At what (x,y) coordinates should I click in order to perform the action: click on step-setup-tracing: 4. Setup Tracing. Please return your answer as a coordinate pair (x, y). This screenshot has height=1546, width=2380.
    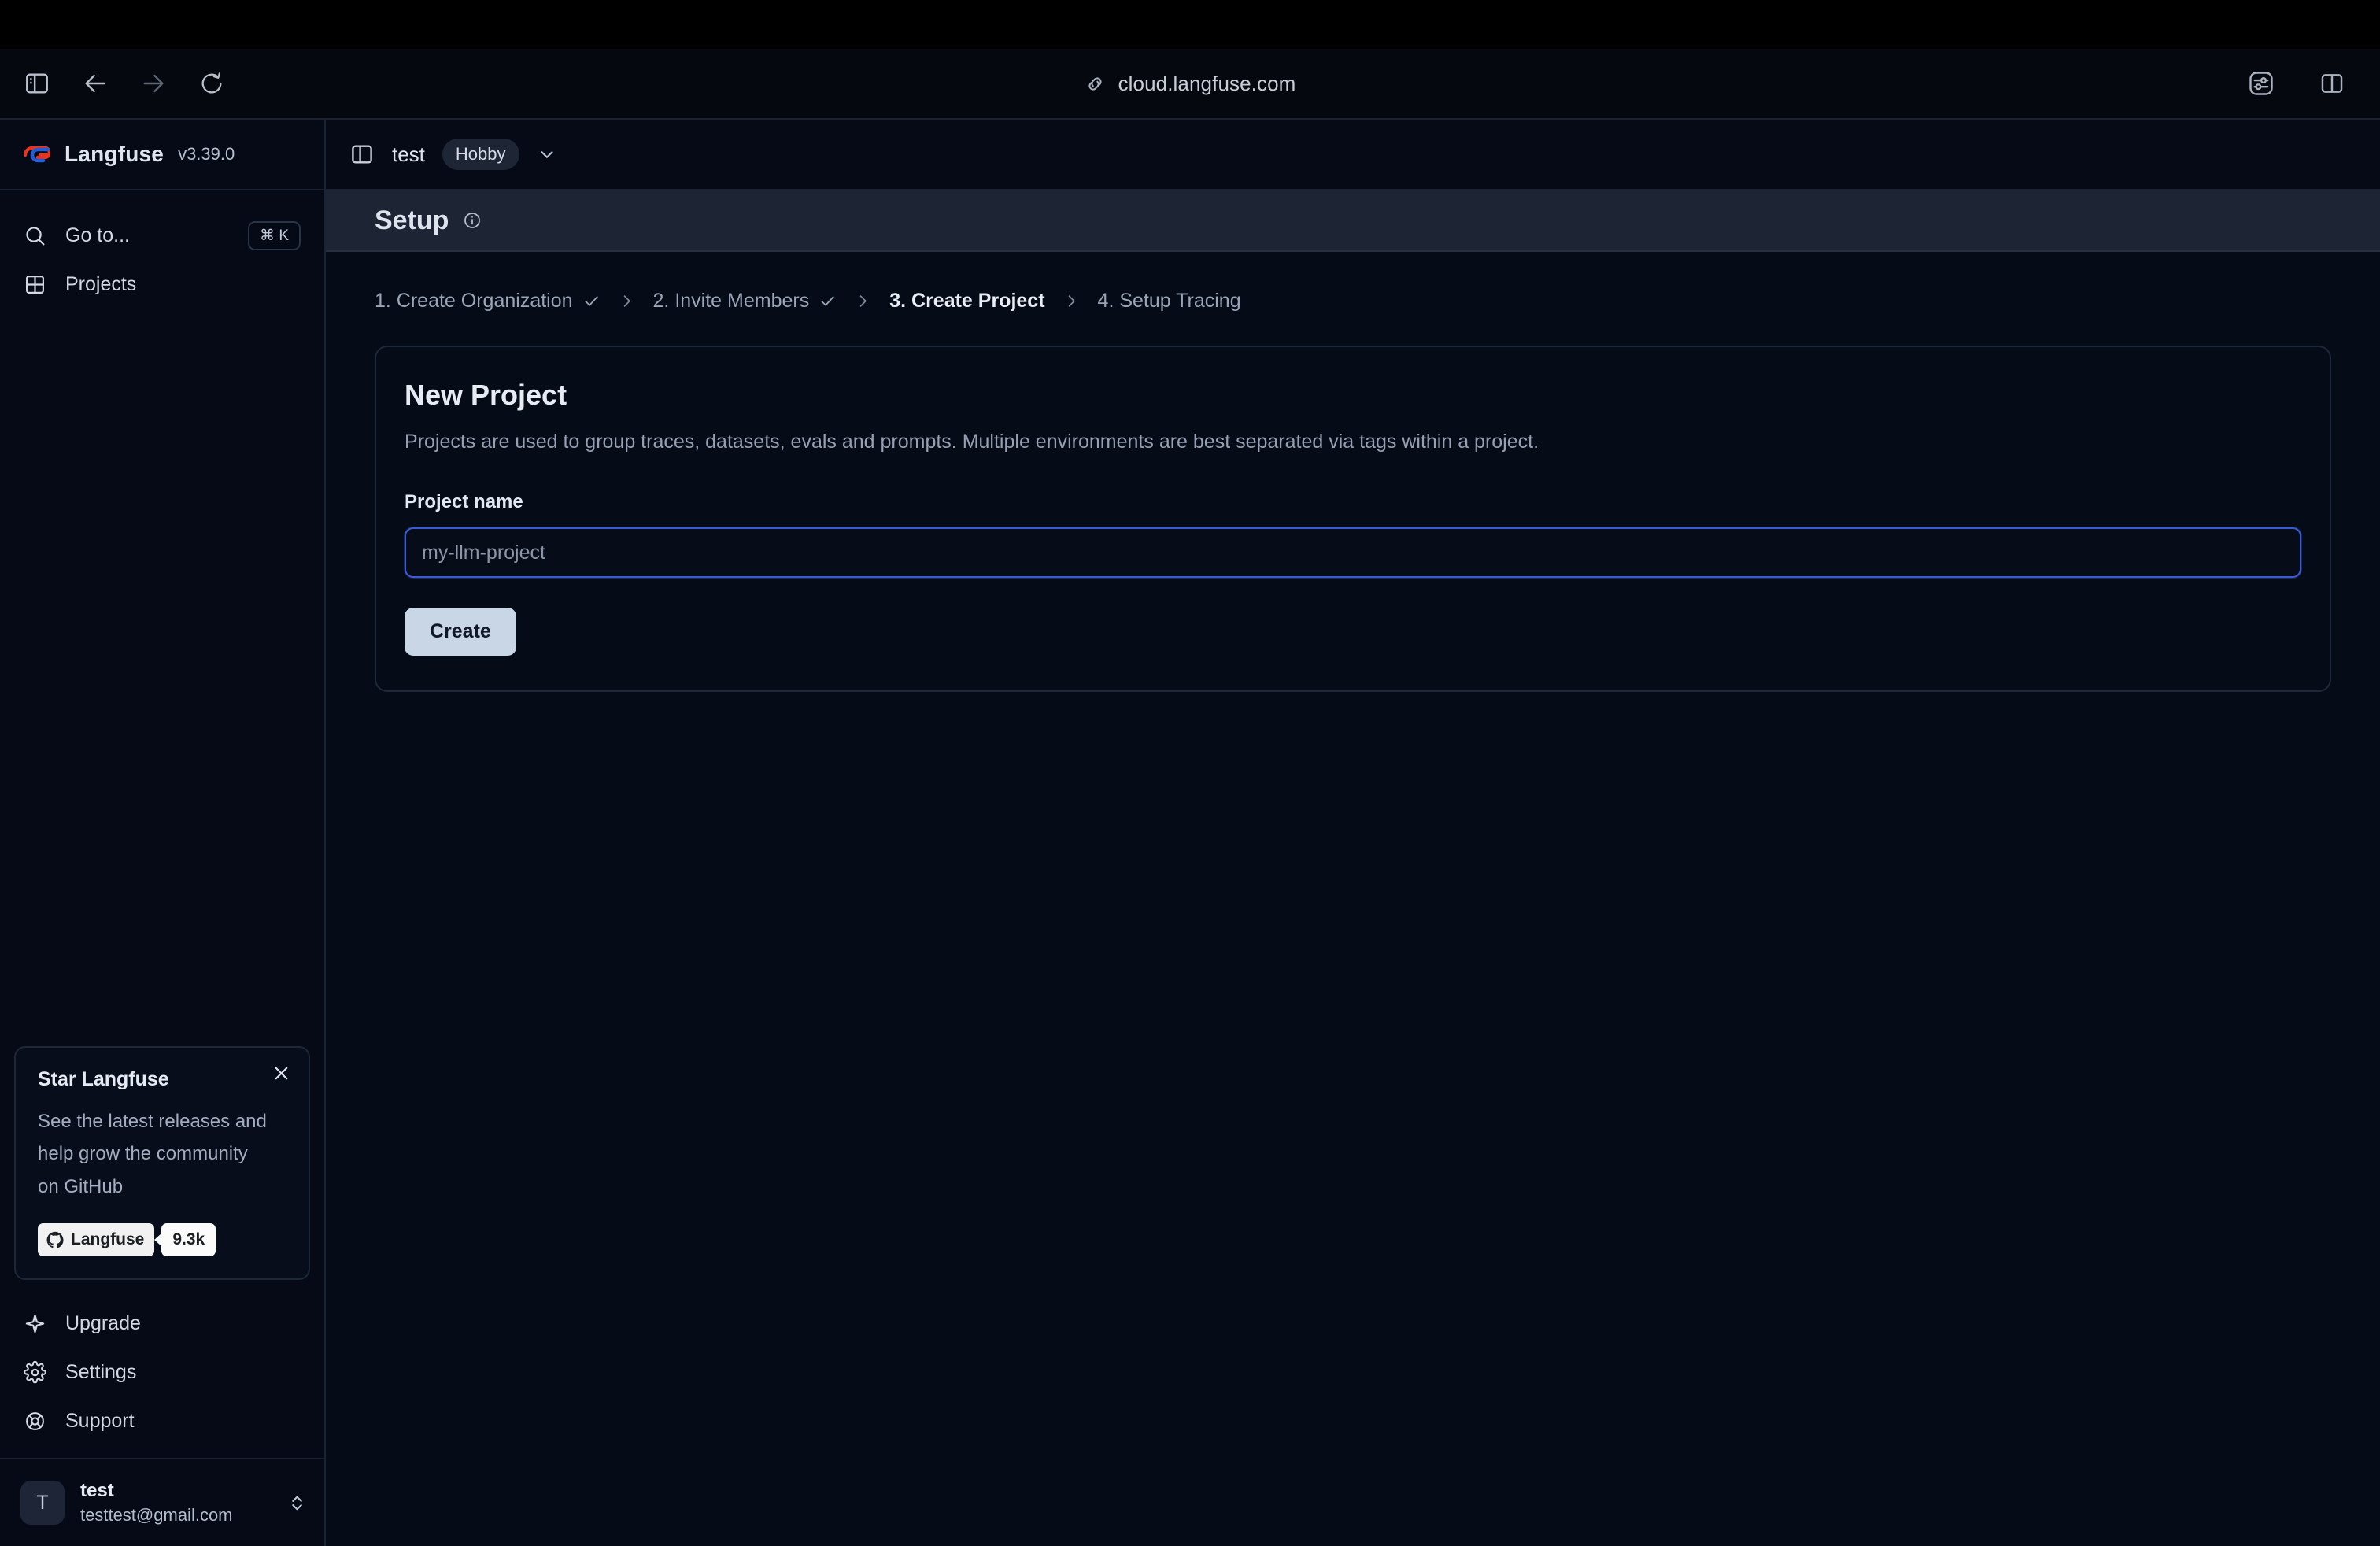
    Looking at the image, I should click on (1169, 301).